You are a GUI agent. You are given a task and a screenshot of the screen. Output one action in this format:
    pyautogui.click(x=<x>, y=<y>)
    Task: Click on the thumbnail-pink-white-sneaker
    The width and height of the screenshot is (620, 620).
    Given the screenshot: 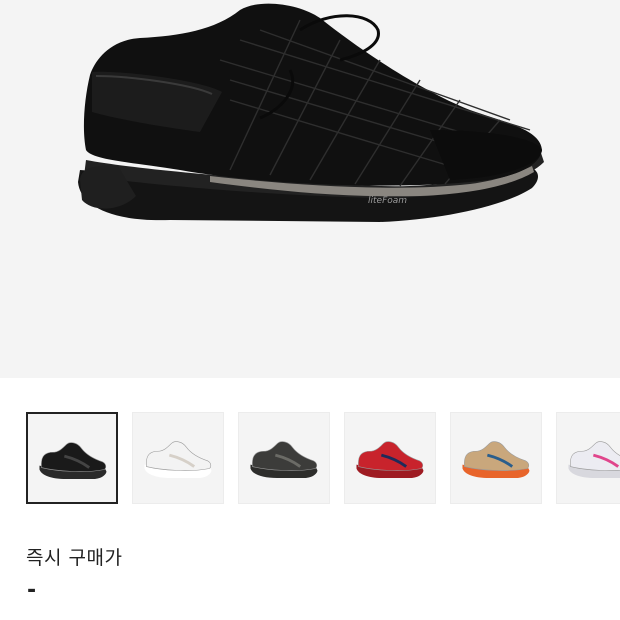 What is the action you would take?
    pyautogui.click(x=588, y=458)
    